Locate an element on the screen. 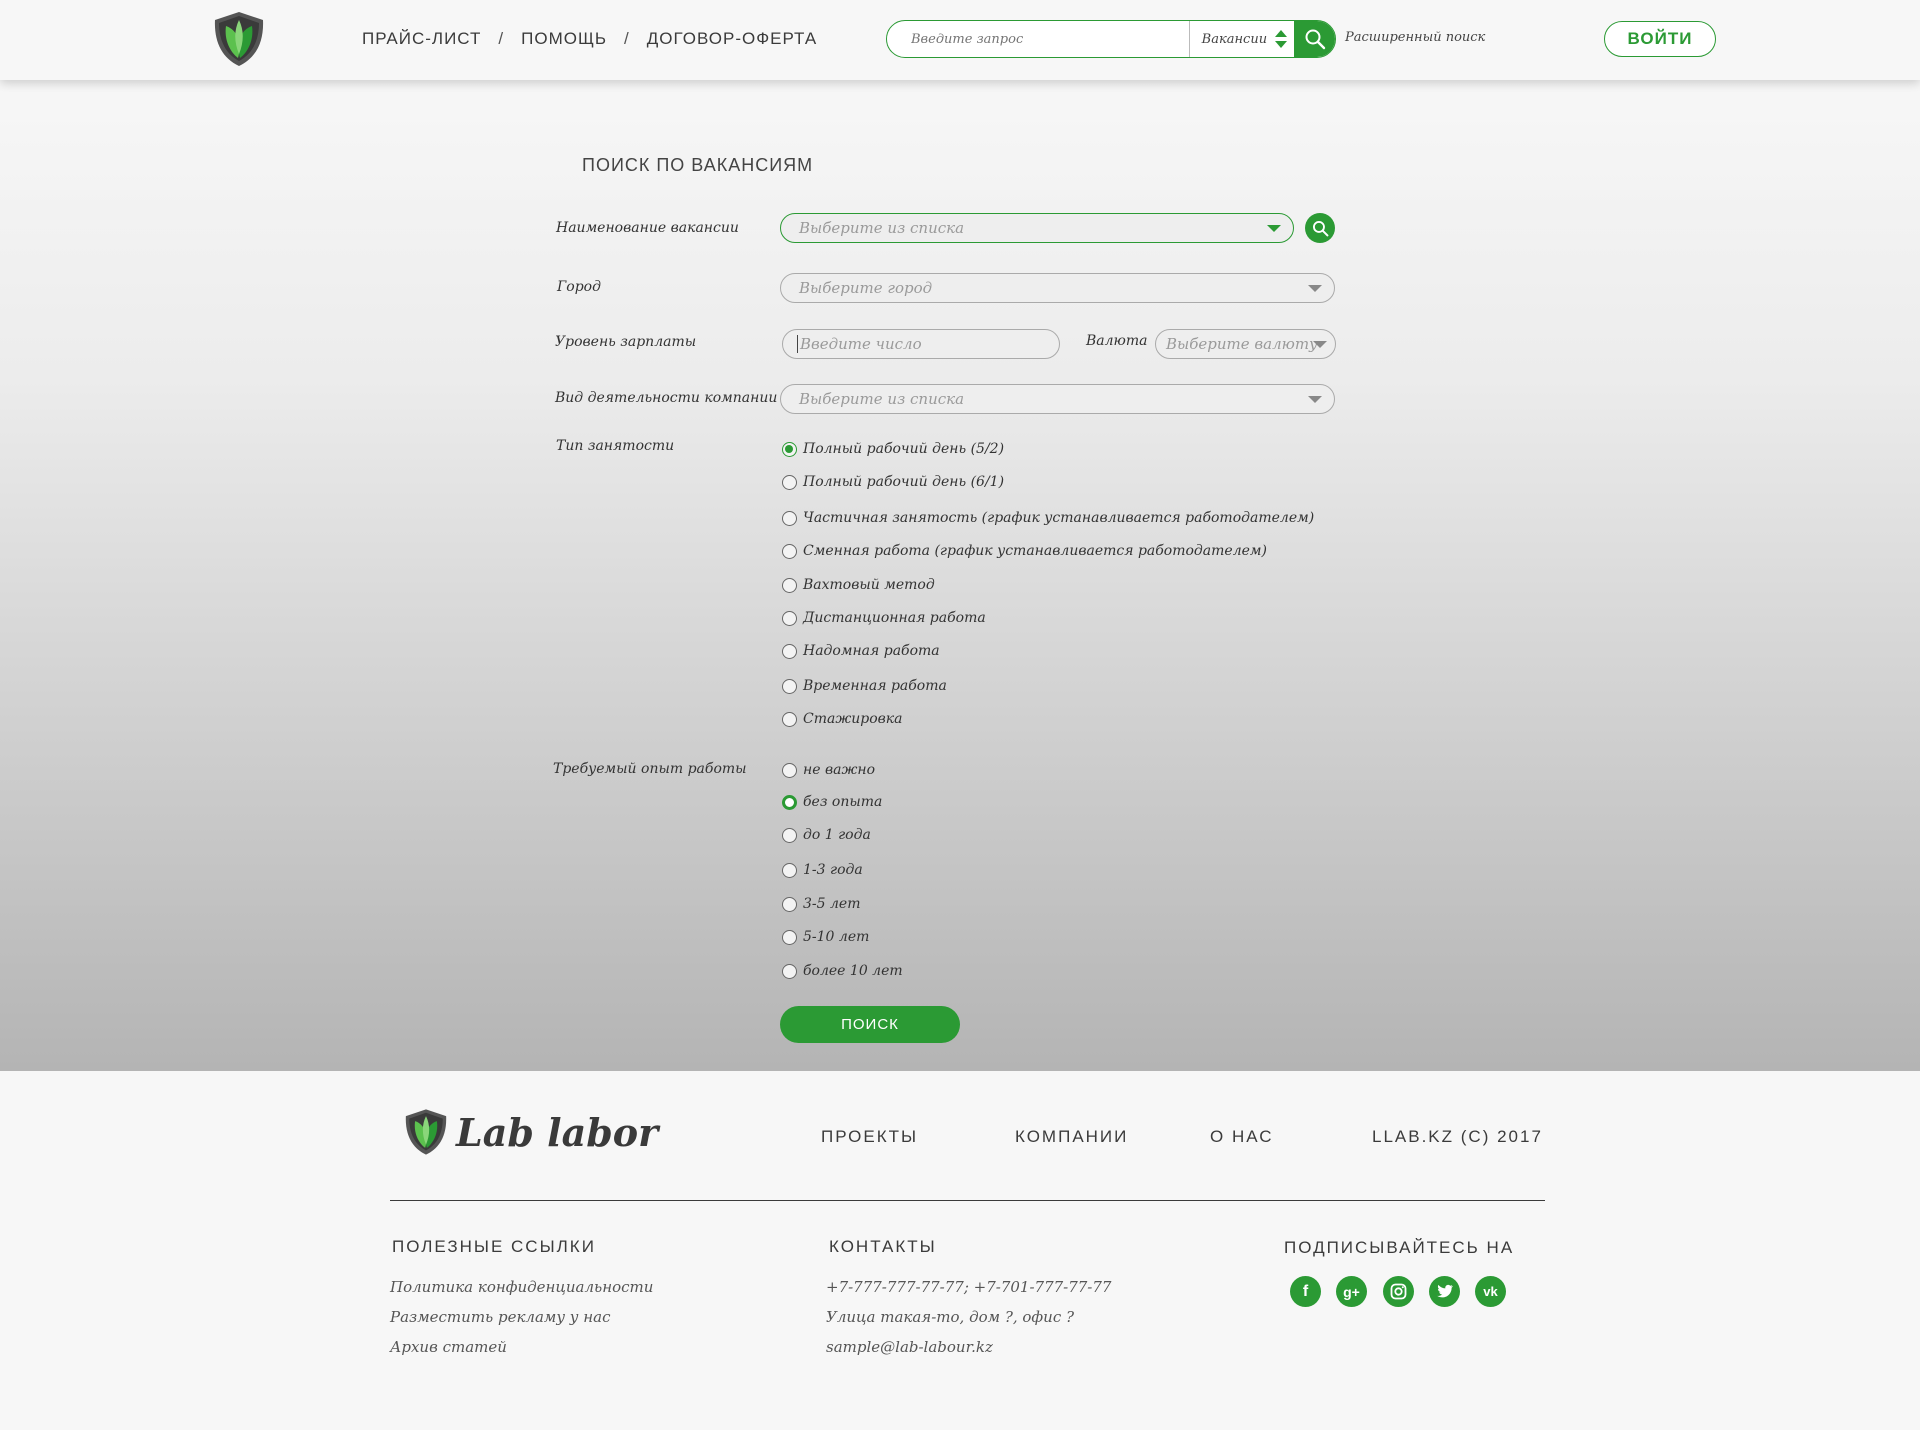 This screenshot has height=1430, width=1920. employment-option-label: Дистанционная работа is located at coordinates (894, 618).